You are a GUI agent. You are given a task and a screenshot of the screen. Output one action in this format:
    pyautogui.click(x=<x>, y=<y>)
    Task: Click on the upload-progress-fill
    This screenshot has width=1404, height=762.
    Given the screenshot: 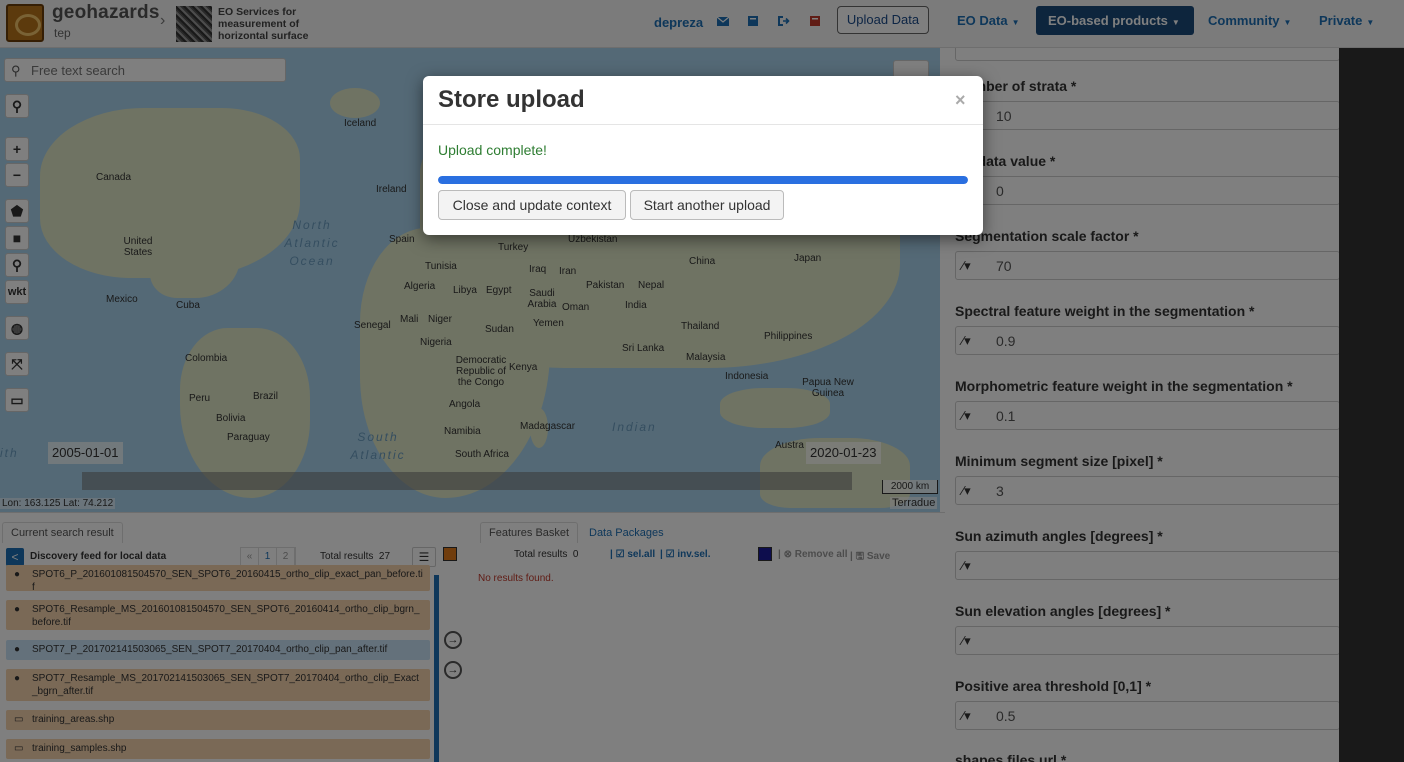 What is the action you would take?
    pyautogui.click(x=703, y=180)
    